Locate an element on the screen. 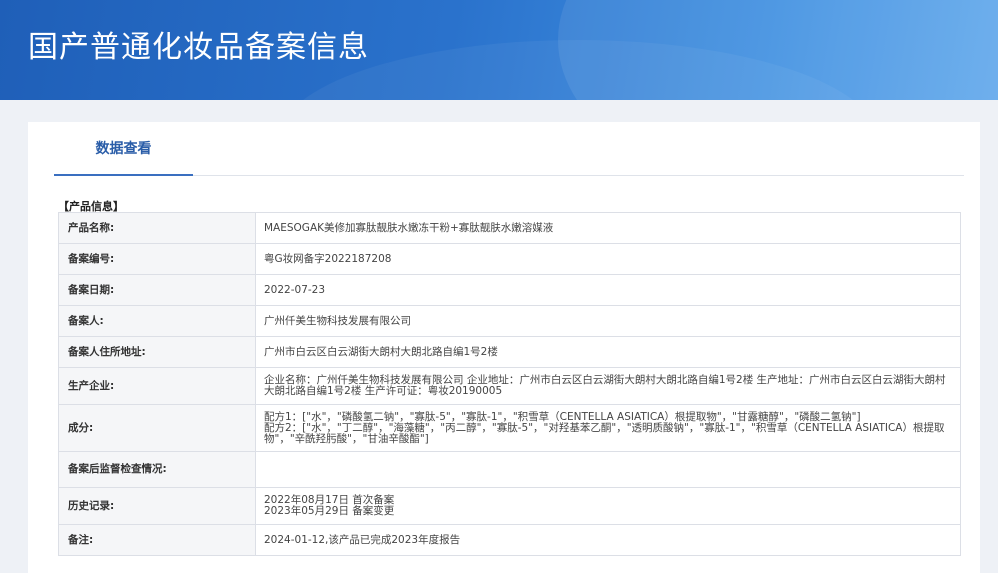  row-key: 备案人: is located at coordinates (157, 321).